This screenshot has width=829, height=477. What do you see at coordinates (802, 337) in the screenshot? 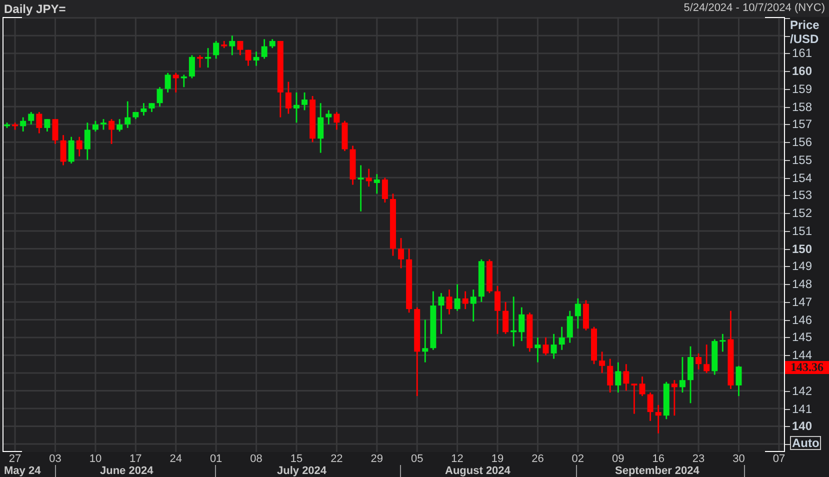
I see `y-tick-label: 145` at bounding box center [802, 337].